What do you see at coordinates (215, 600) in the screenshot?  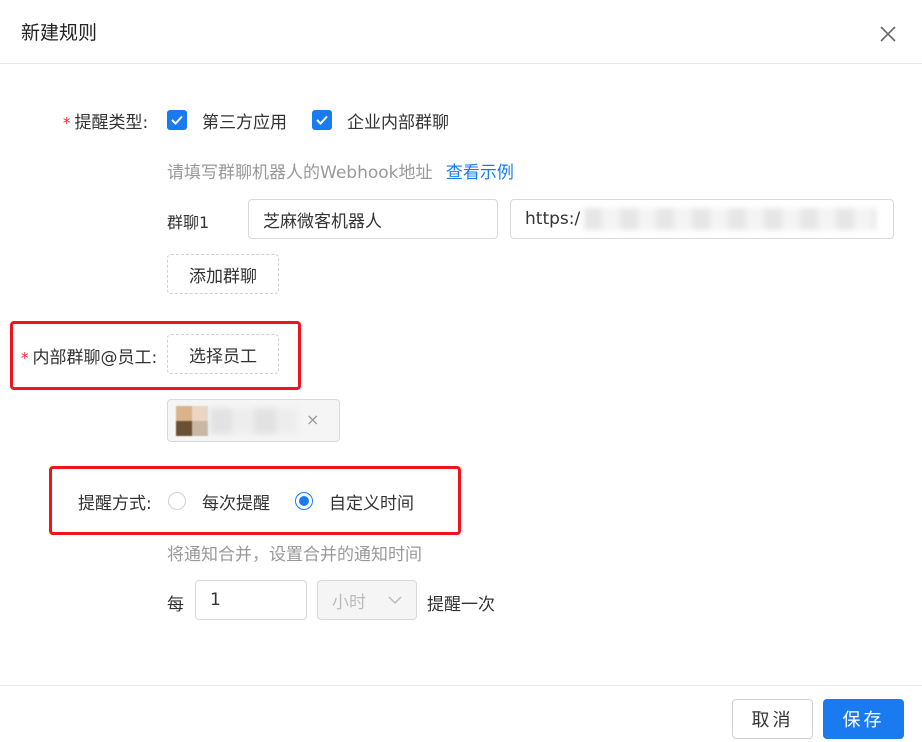 I see `interval-value: 1` at bounding box center [215, 600].